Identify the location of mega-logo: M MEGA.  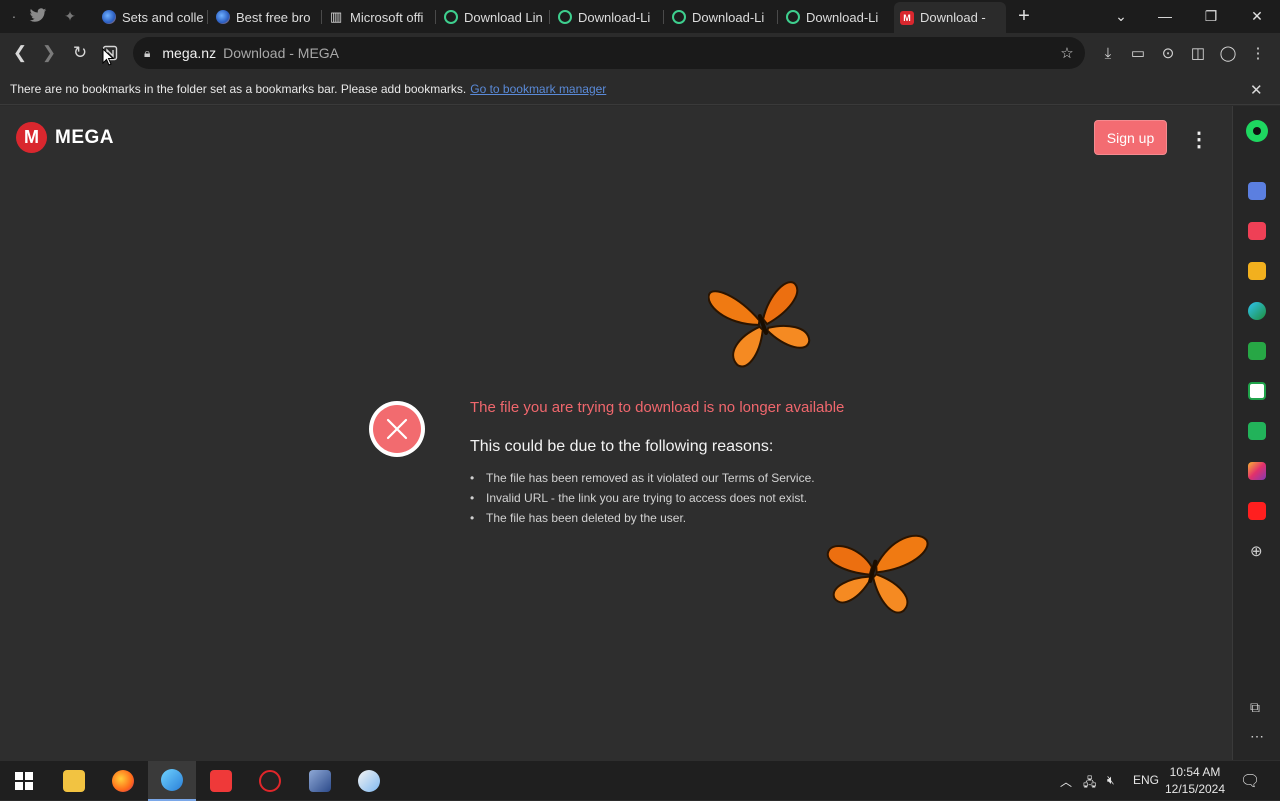
(65, 137).